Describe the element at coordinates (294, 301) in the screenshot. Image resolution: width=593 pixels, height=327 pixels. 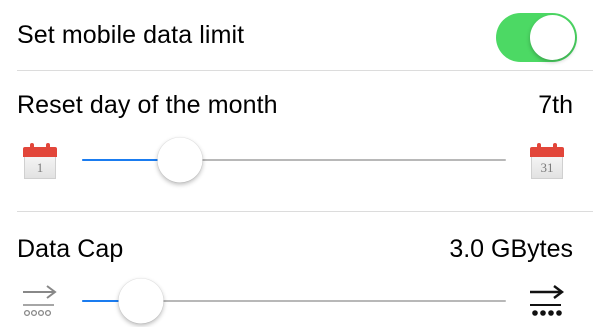
I see `data-cap-slider` at that location.